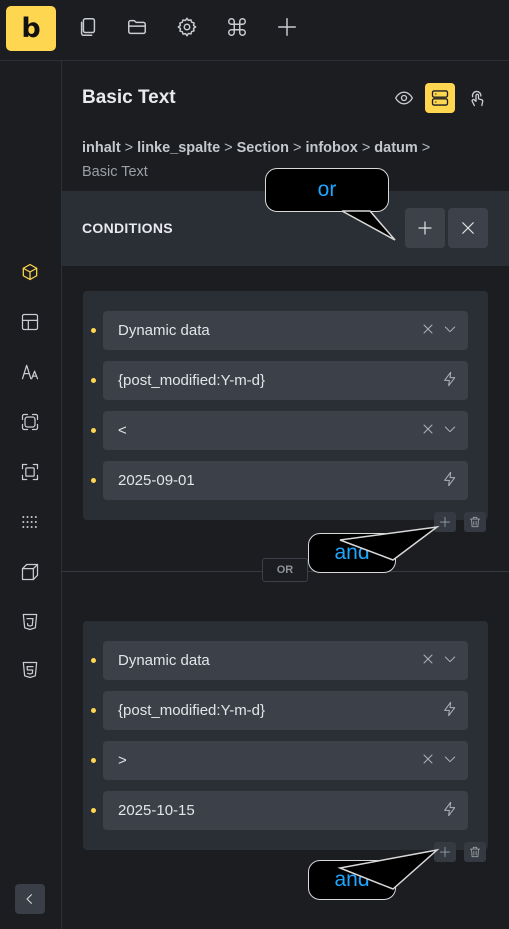 Image resolution: width=509 pixels, height=929 pixels. I want to click on condition-value-input: 2025-09-01, so click(285, 480).